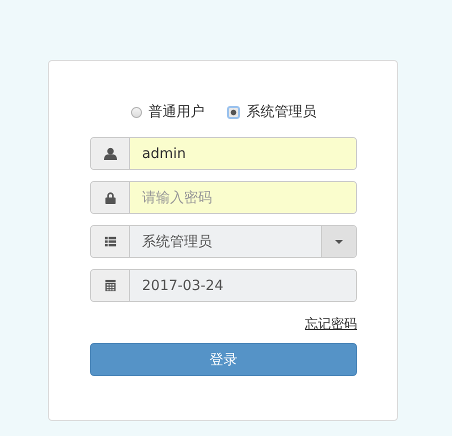 Image resolution: width=452 pixels, height=436 pixels. I want to click on radio-label: 系统管理员, so click(281, 112).